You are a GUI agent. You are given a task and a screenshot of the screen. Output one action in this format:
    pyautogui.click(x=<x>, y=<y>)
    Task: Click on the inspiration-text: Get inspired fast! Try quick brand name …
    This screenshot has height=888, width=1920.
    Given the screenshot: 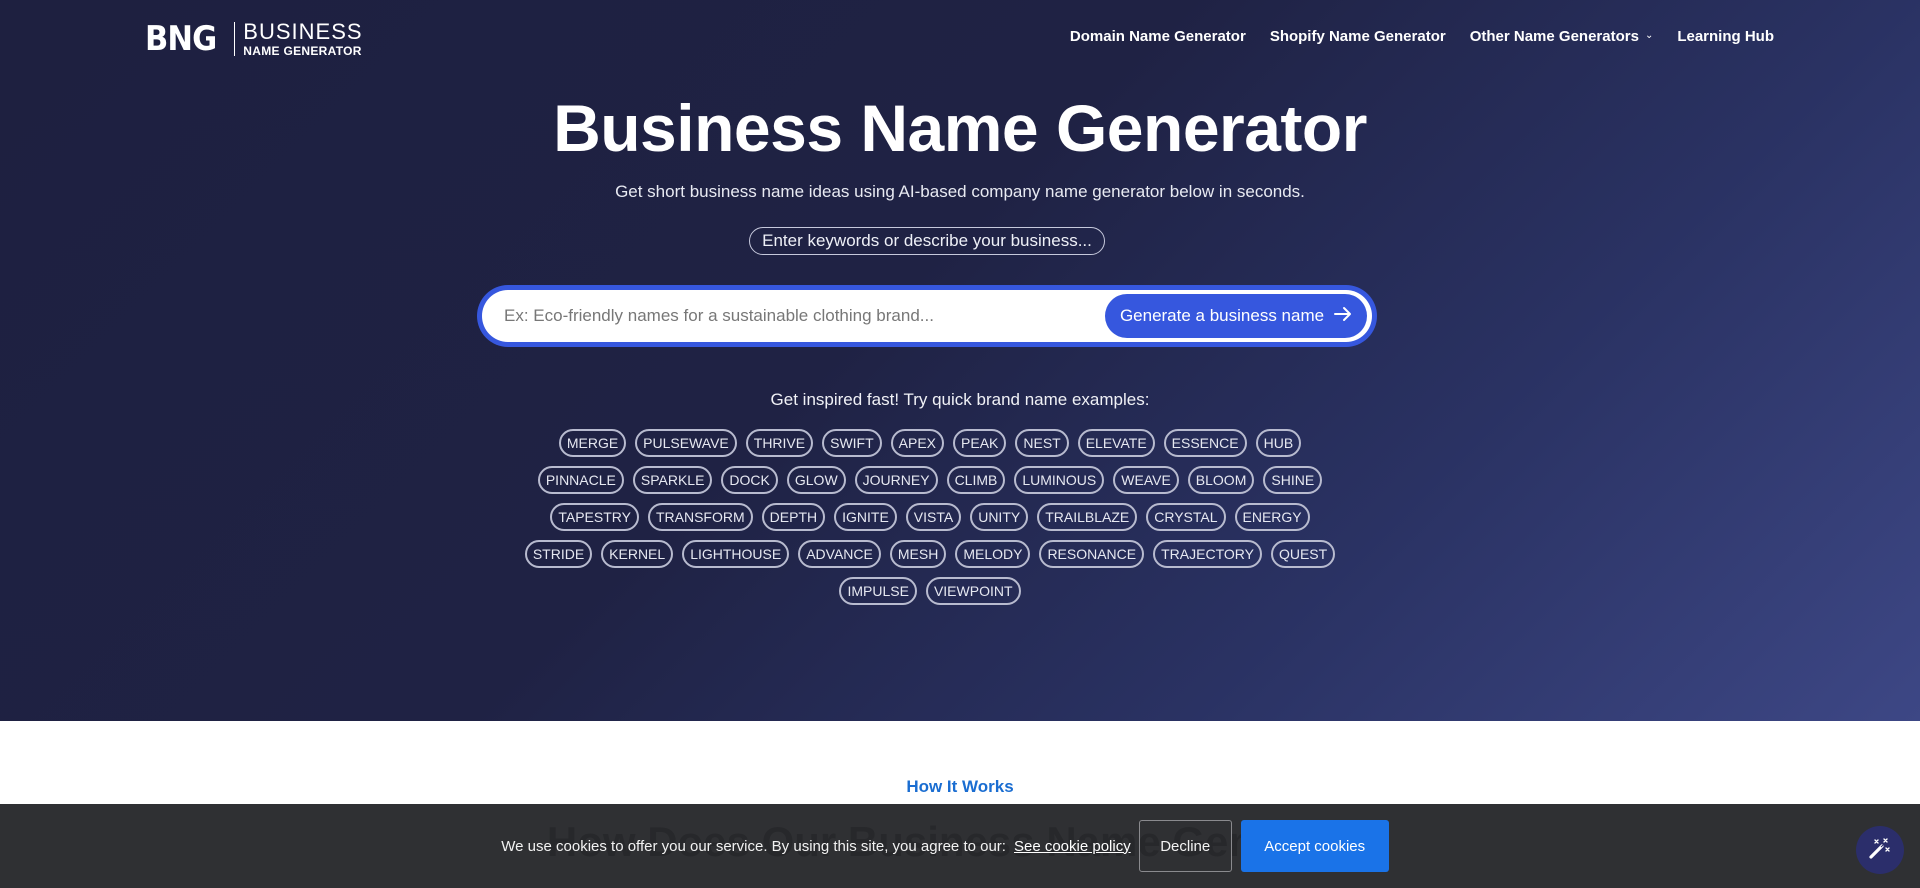 What is the action you would take?
    pyautogui.click(x=960, y=399)
    